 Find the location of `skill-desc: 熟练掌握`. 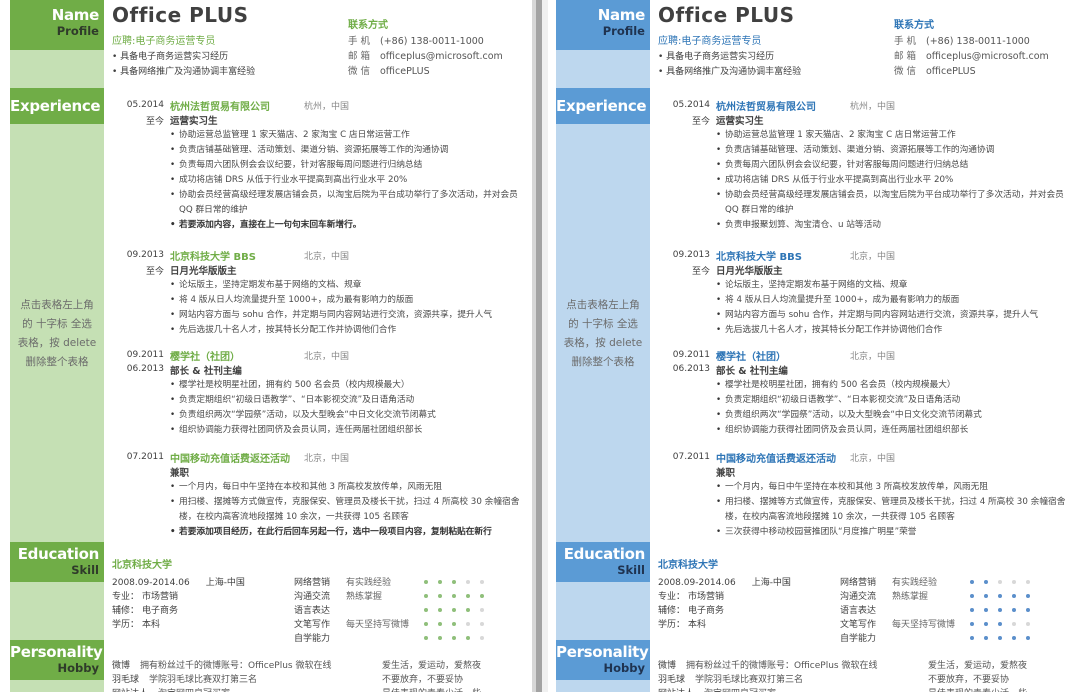

skill-desc: 熟练掌握 is located at coordinates (364, 597).